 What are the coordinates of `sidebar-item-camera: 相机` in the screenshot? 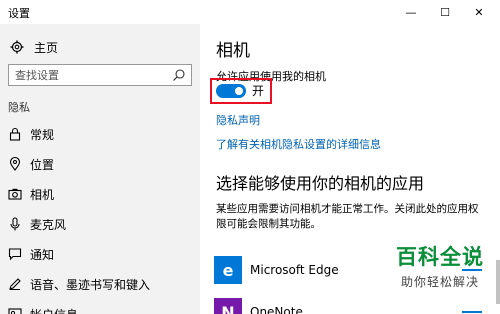 It's located at (100, 194).